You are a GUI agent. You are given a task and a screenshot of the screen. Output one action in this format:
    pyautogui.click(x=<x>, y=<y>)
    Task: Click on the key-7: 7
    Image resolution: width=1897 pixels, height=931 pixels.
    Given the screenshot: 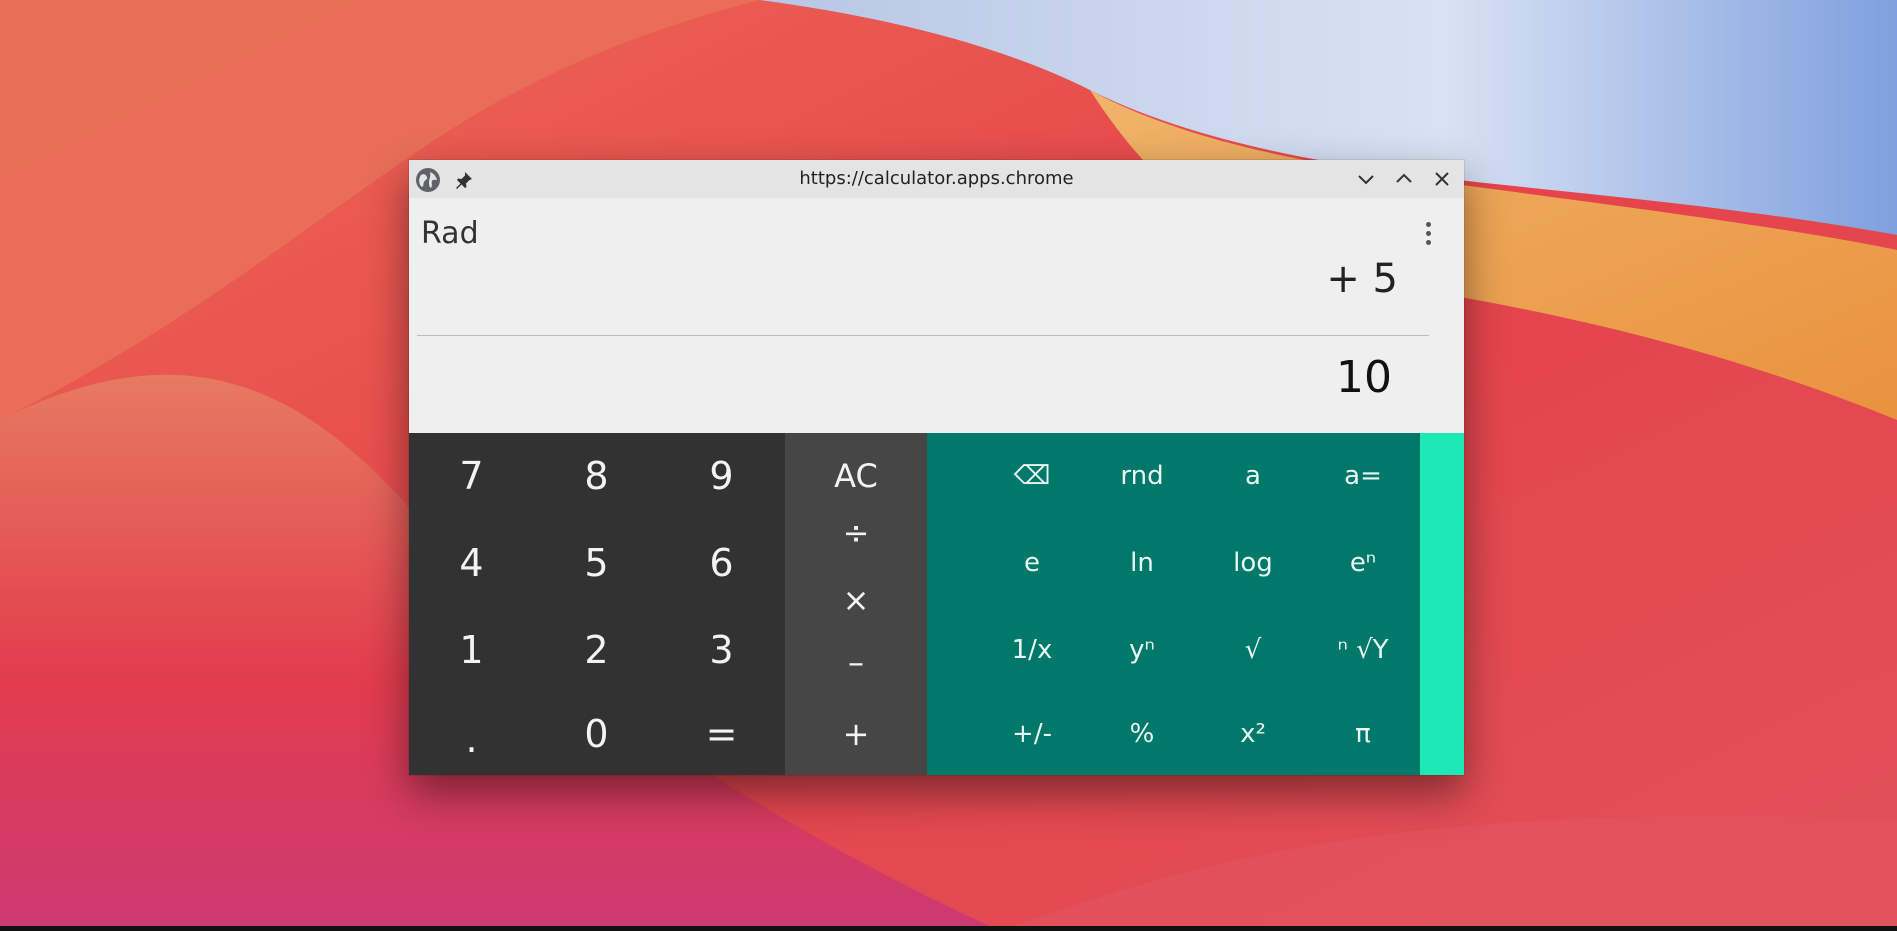 What is the action you would take?
    pyautogui.click(x=471, y=476)
    